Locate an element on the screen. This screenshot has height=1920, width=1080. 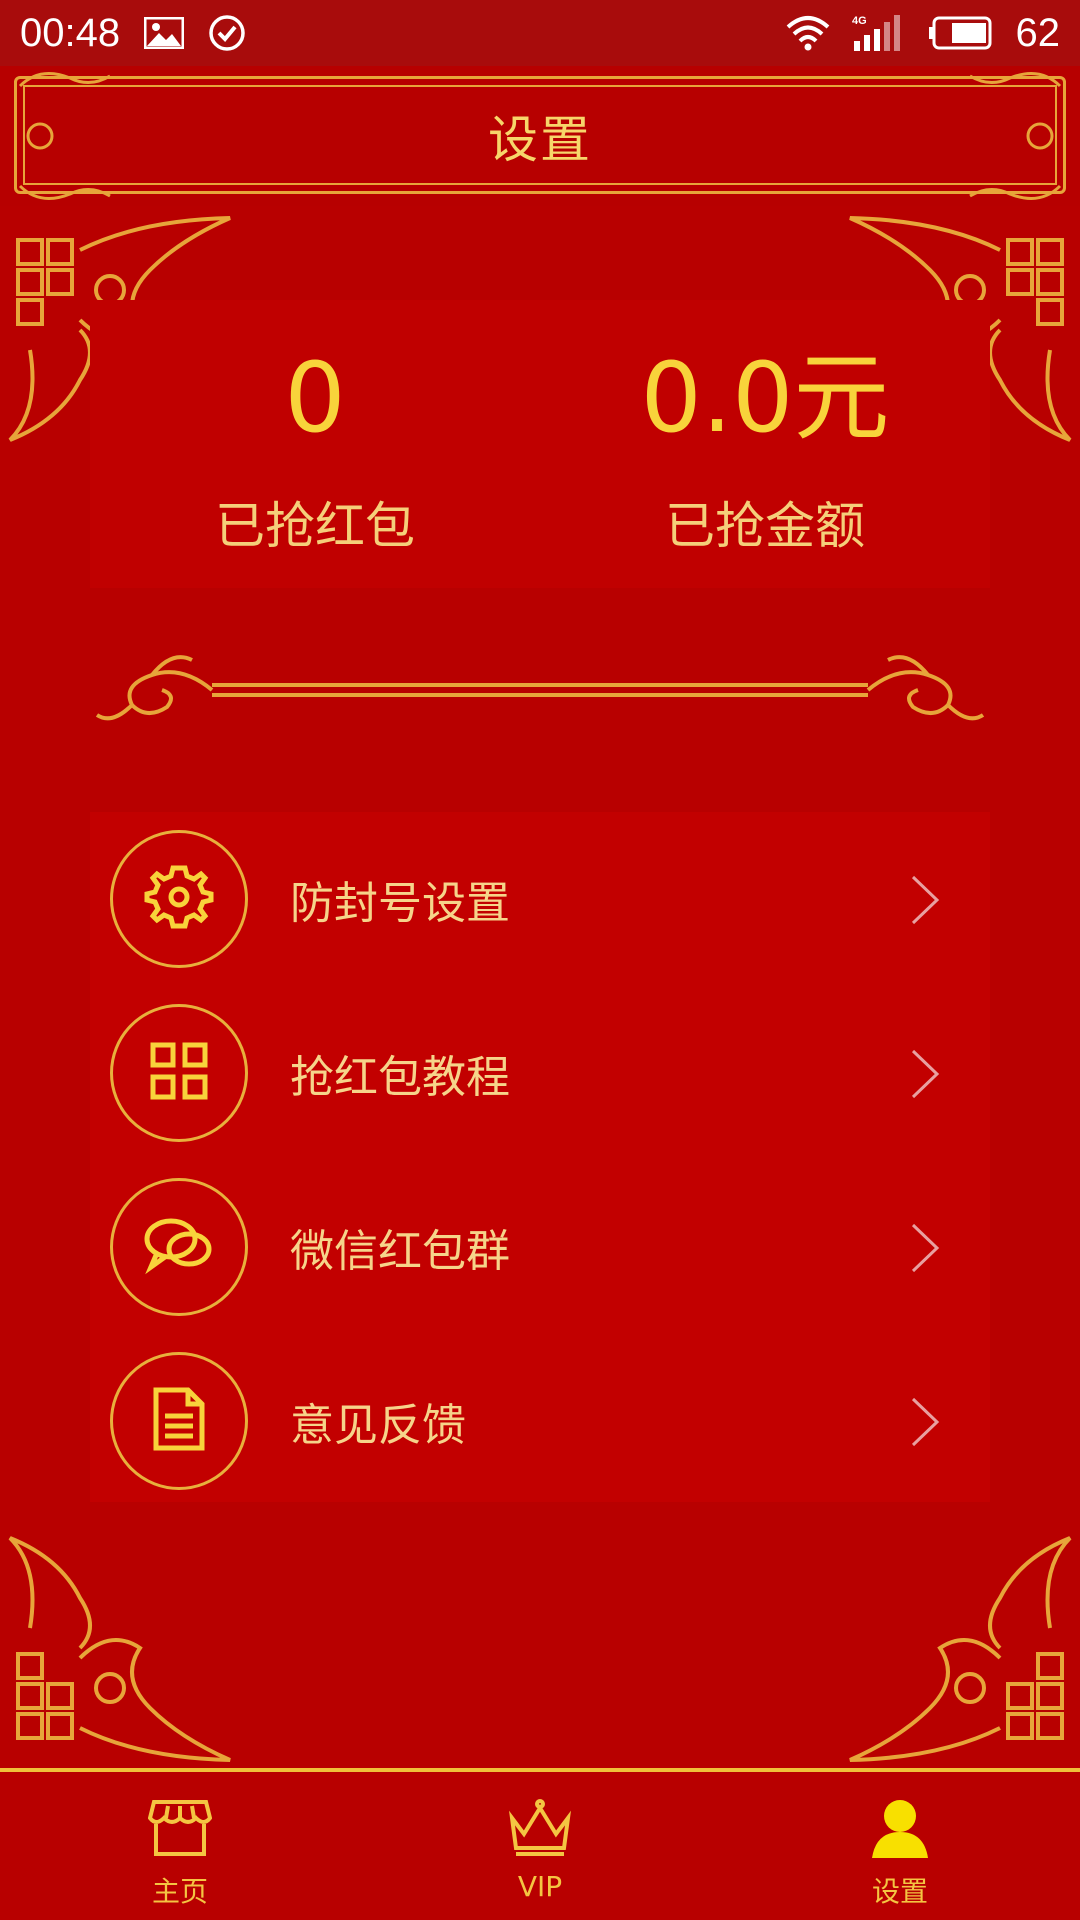
image-notification-icon is located at coordinates (164, 33).